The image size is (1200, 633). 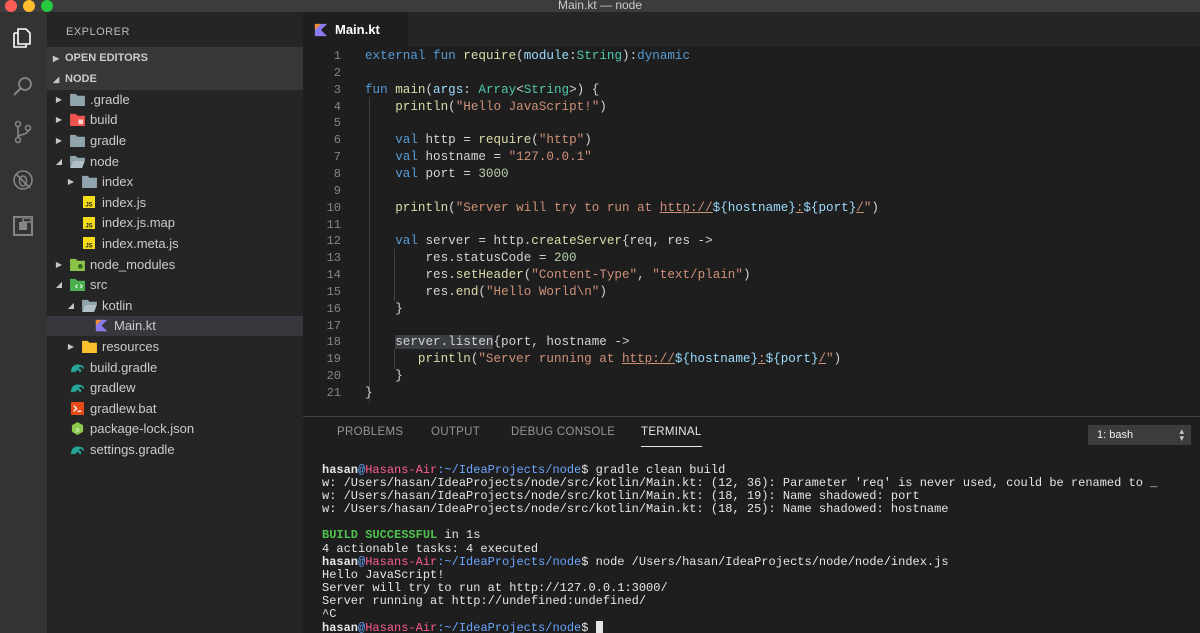 I want to click on extensions-icon, so click(x=23, y=226).